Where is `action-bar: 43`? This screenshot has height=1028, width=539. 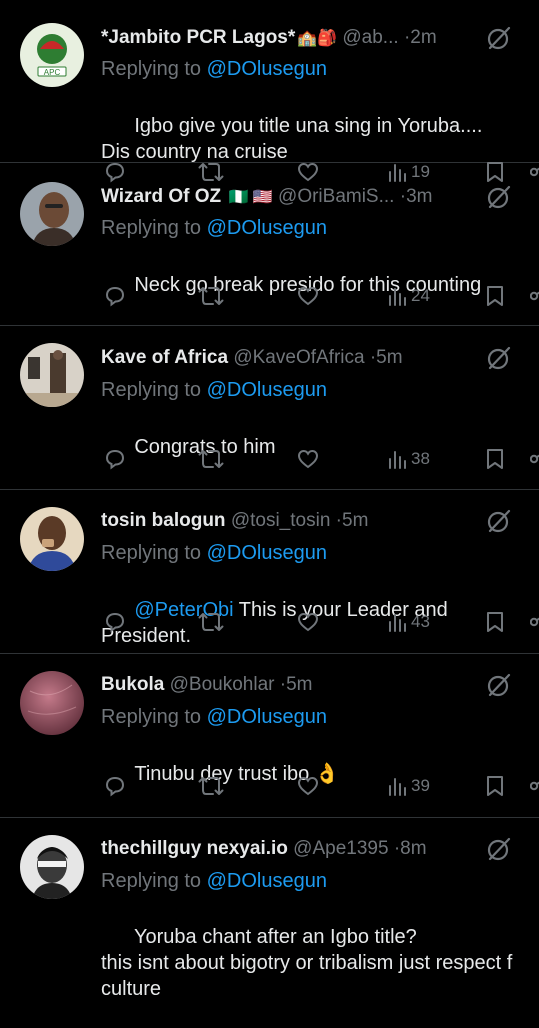 action-bar: 43 is located at coordinates (269, 622).